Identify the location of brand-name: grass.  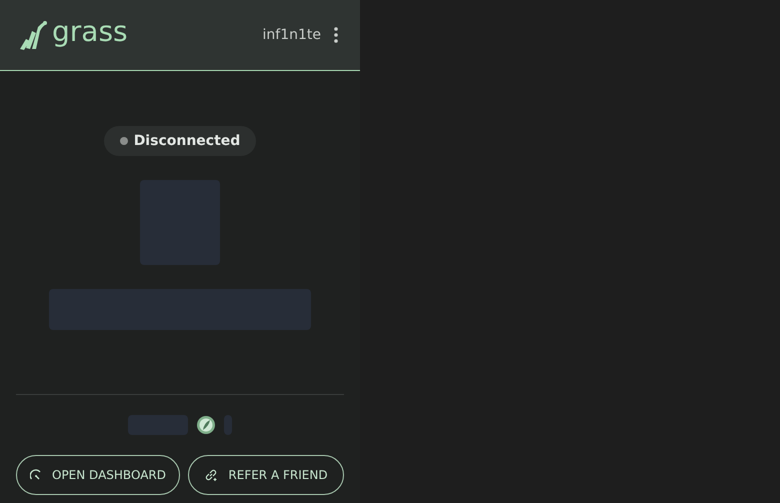
(90, 32).